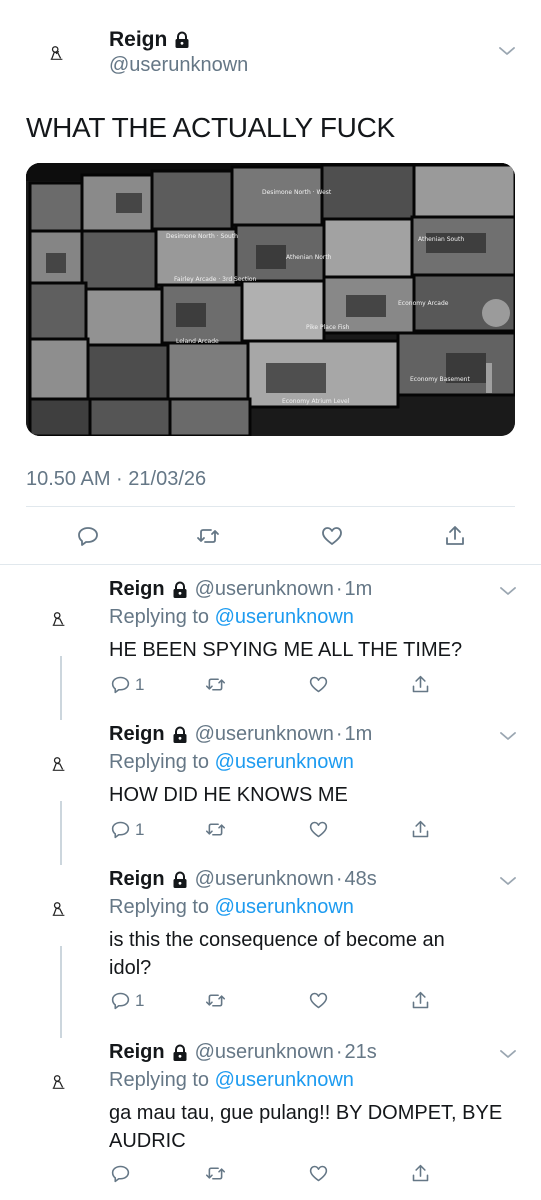  Describe the element at coordinates (328, 327) in the screenshot. I see `media-label: Pike Place Fish` at that location.